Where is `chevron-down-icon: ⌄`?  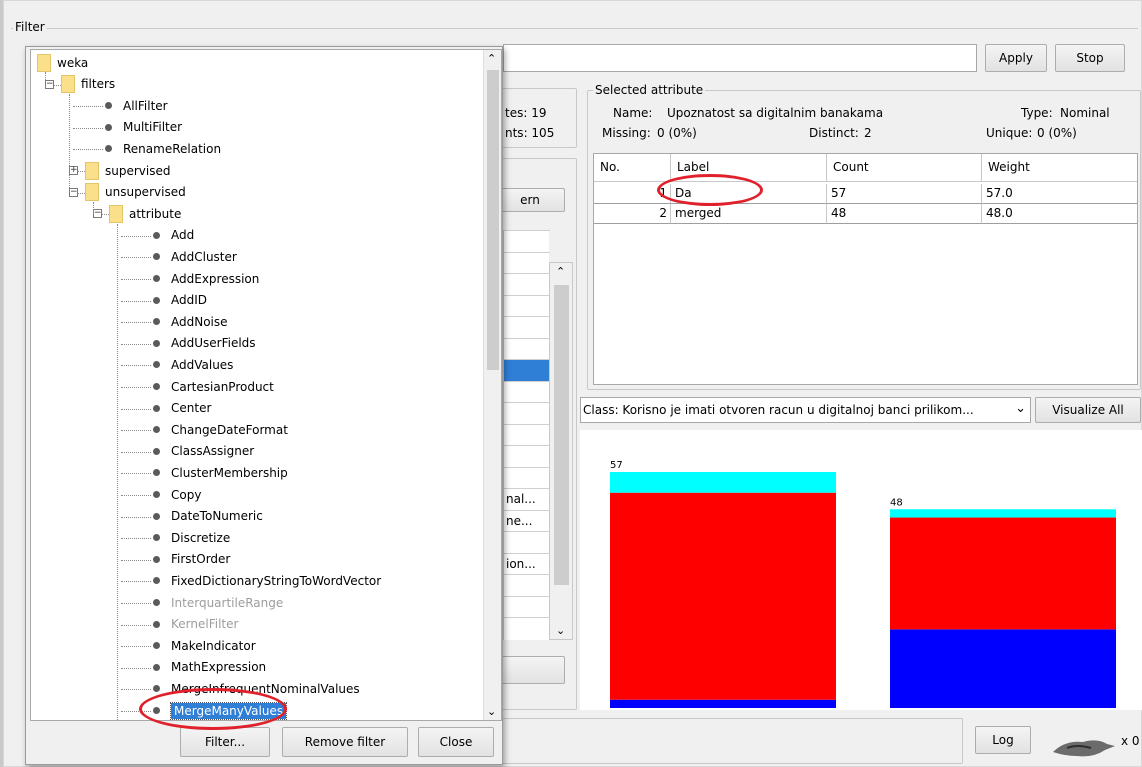
chevron-down-icon: ⌄ is located at coordinates (1020, 408).